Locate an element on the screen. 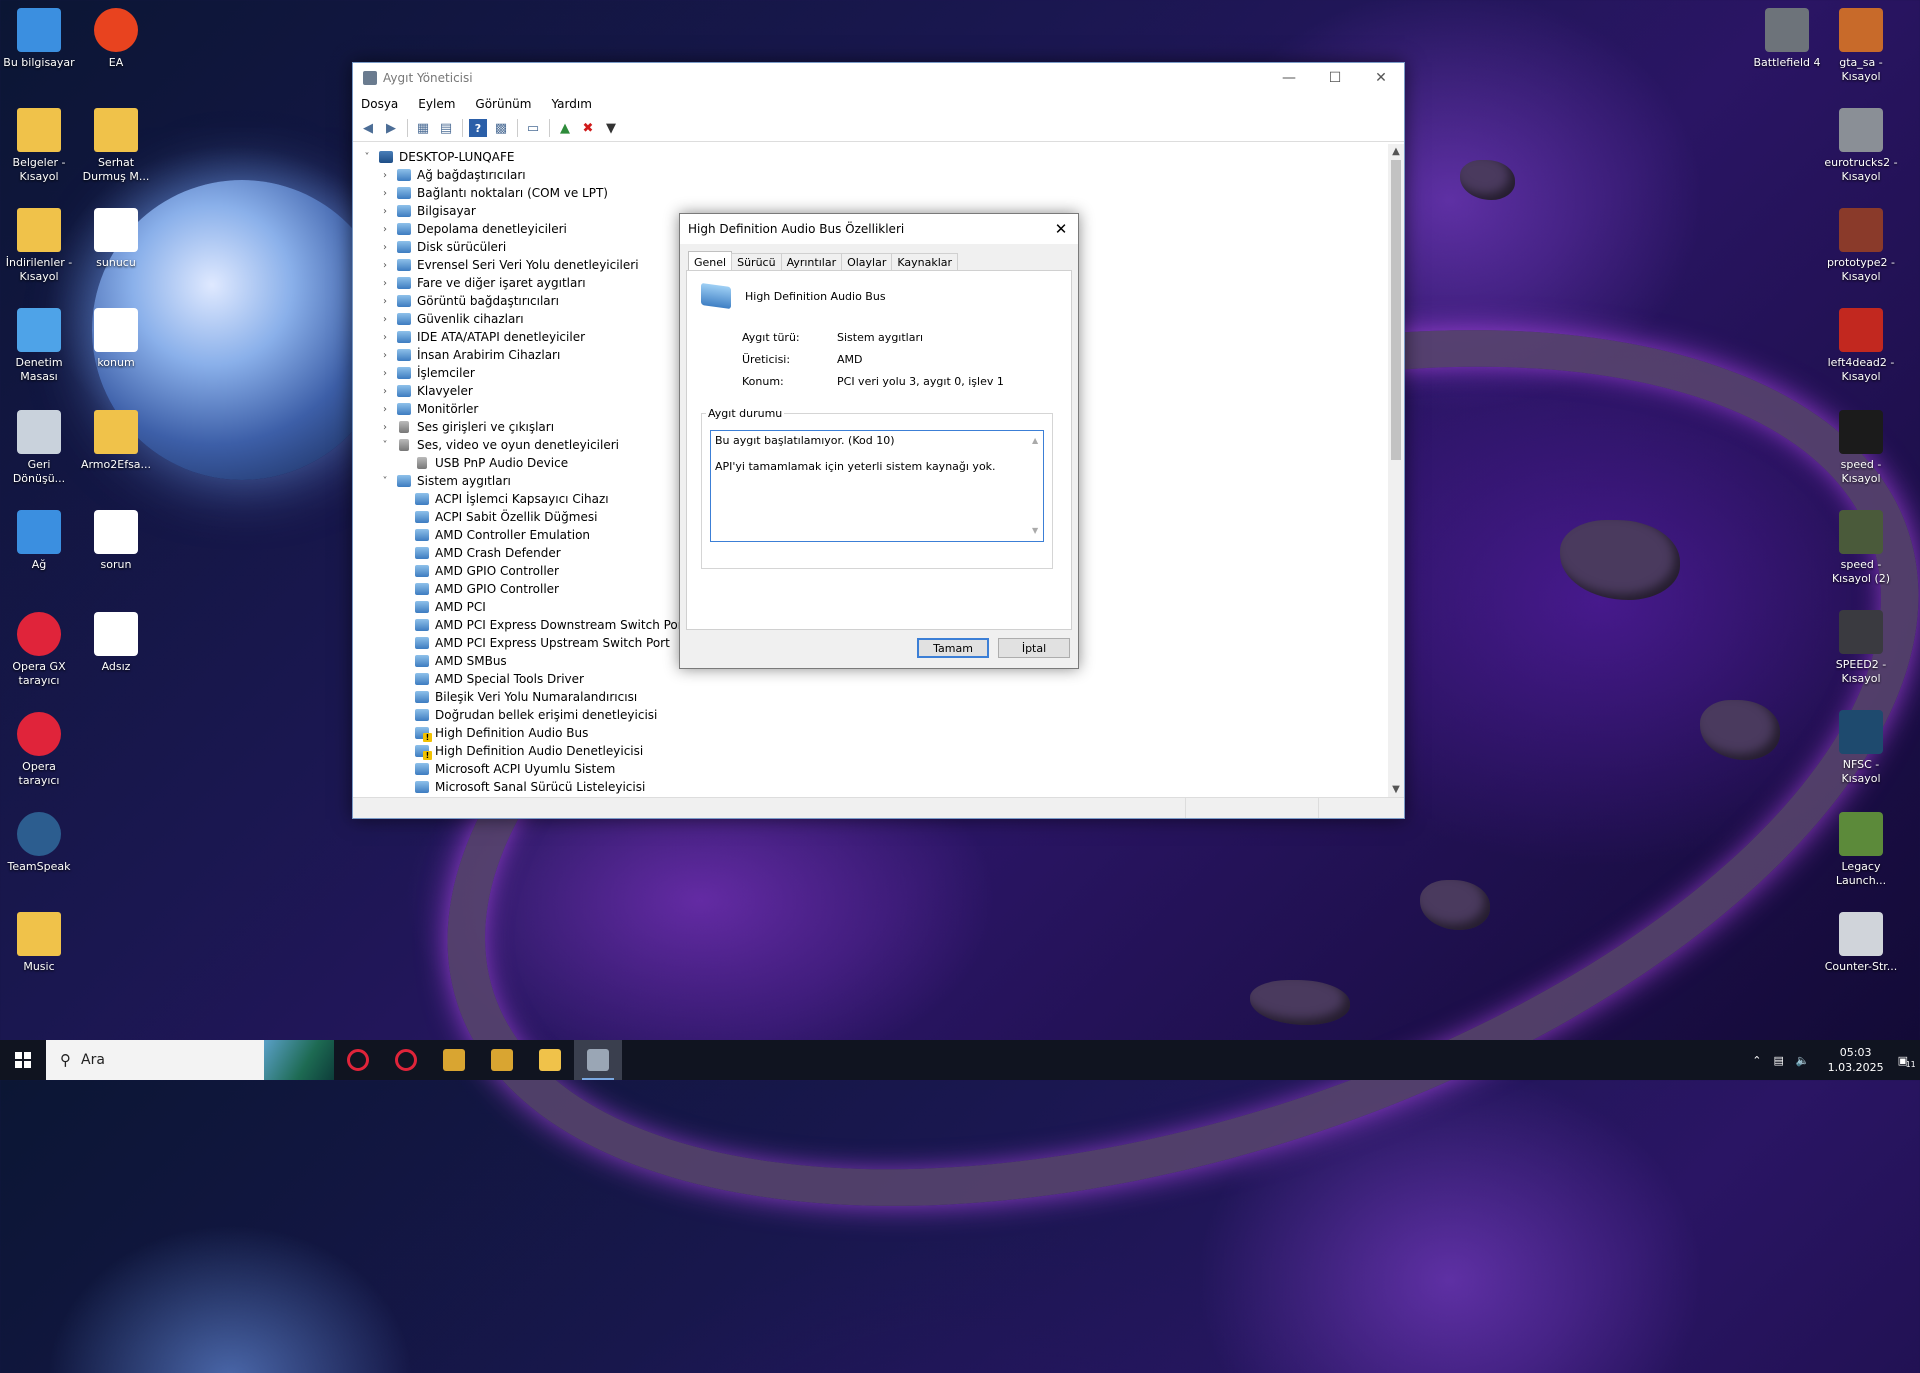  network-icon: ▤ is located at coordinates (1779, 1060).